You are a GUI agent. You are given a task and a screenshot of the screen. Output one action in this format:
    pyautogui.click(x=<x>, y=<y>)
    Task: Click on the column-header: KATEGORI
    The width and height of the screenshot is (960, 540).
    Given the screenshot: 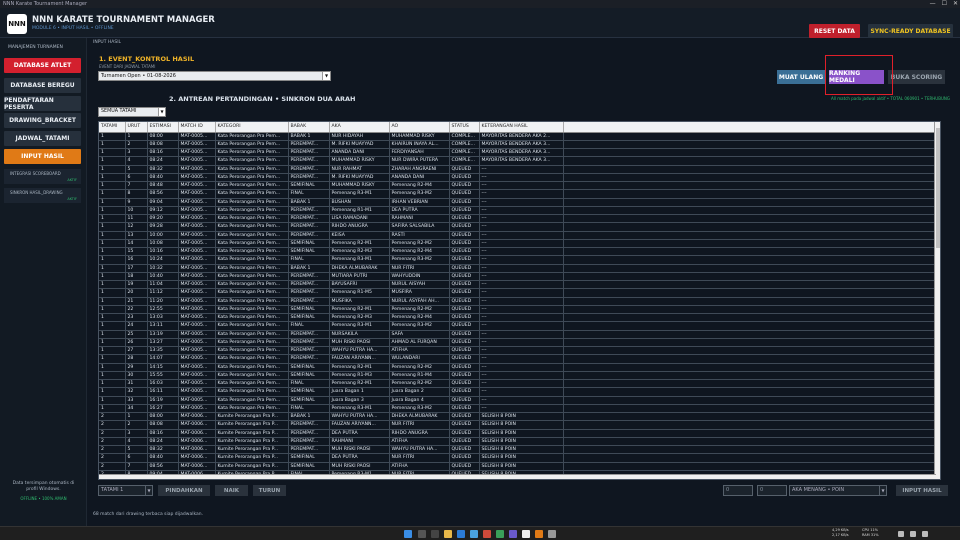 What is the action you would take?
    pyautogui.click(x=252, y=127)
    